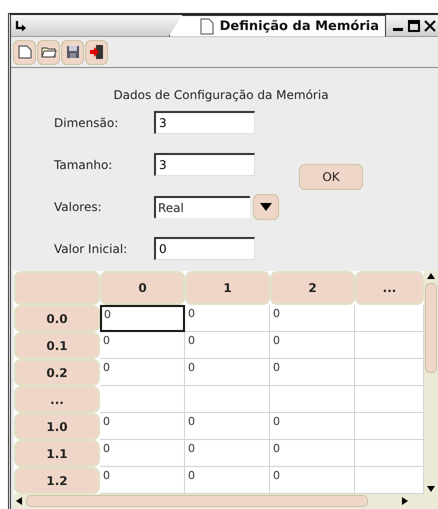 The height and width of the screenshot is (509, 438). Describe the element at coordinates (57, 426) in the screenshot. I see `row-header: 1.0` at that location.